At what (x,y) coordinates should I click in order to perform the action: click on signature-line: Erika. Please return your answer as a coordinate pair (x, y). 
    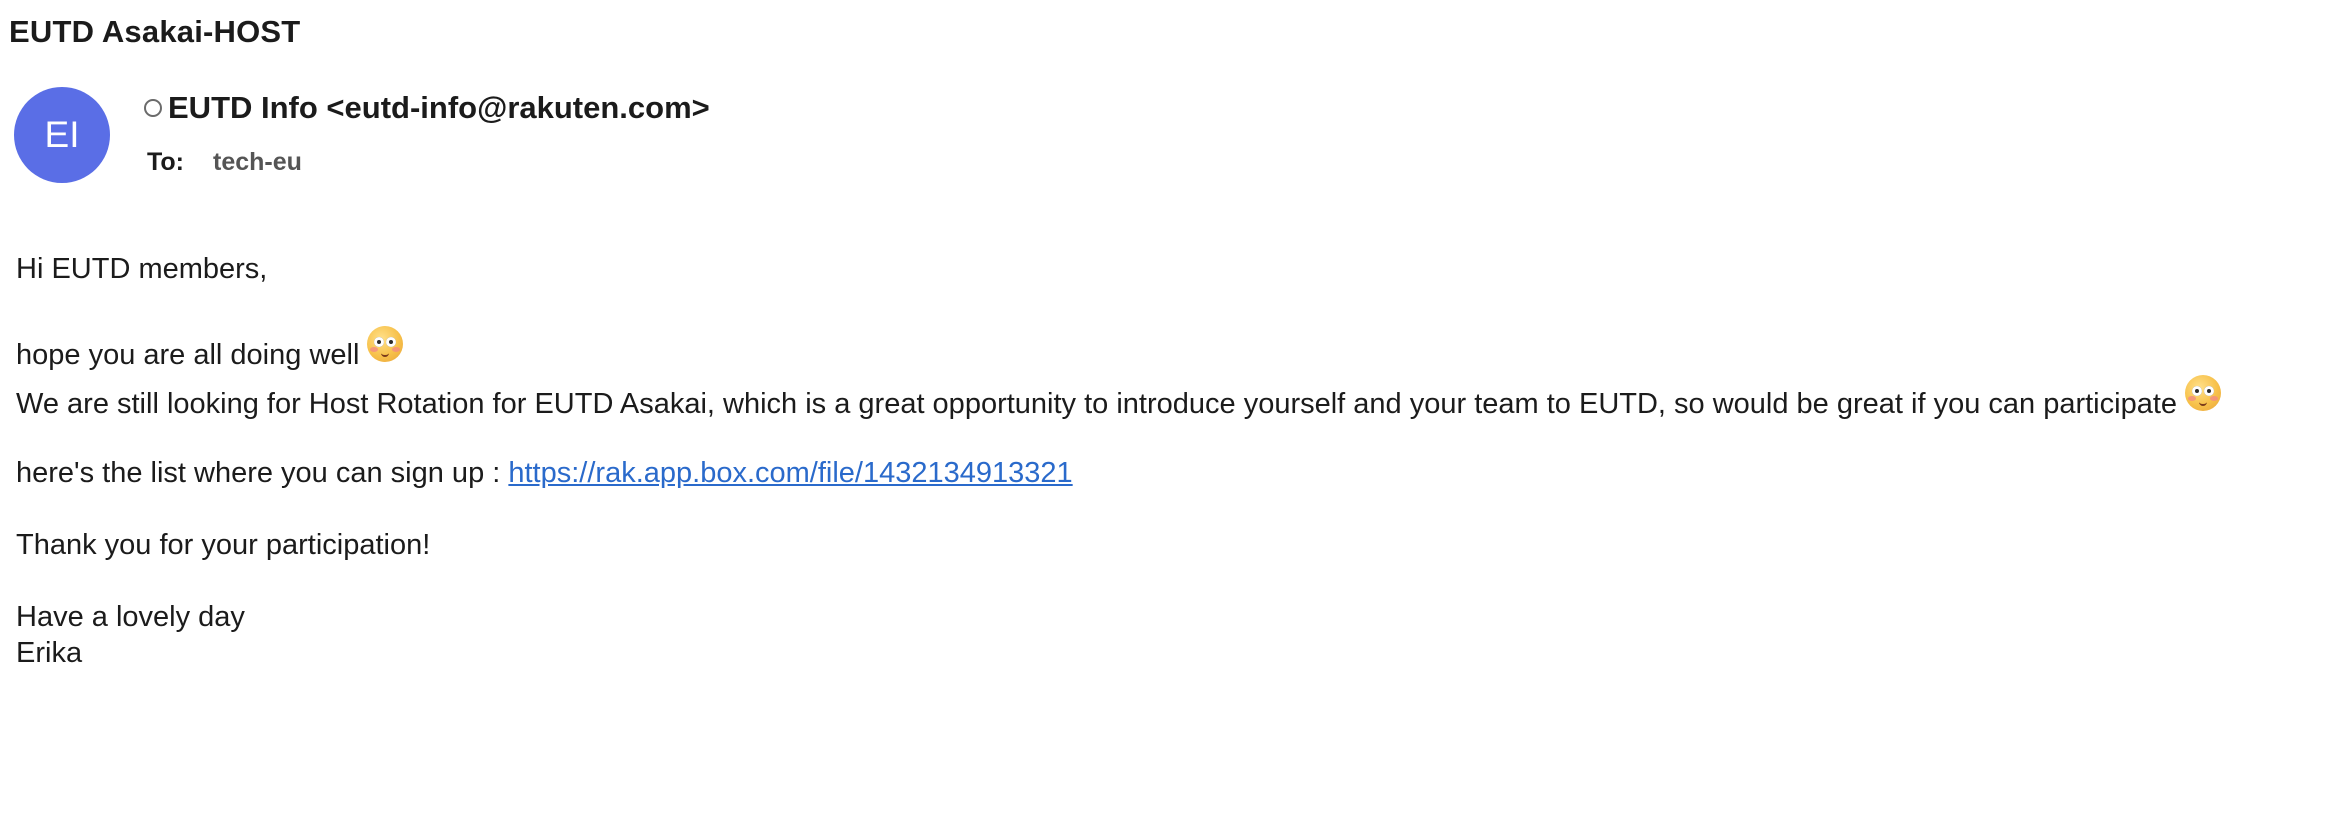
    Looking at the image, I should click on (49, 653).